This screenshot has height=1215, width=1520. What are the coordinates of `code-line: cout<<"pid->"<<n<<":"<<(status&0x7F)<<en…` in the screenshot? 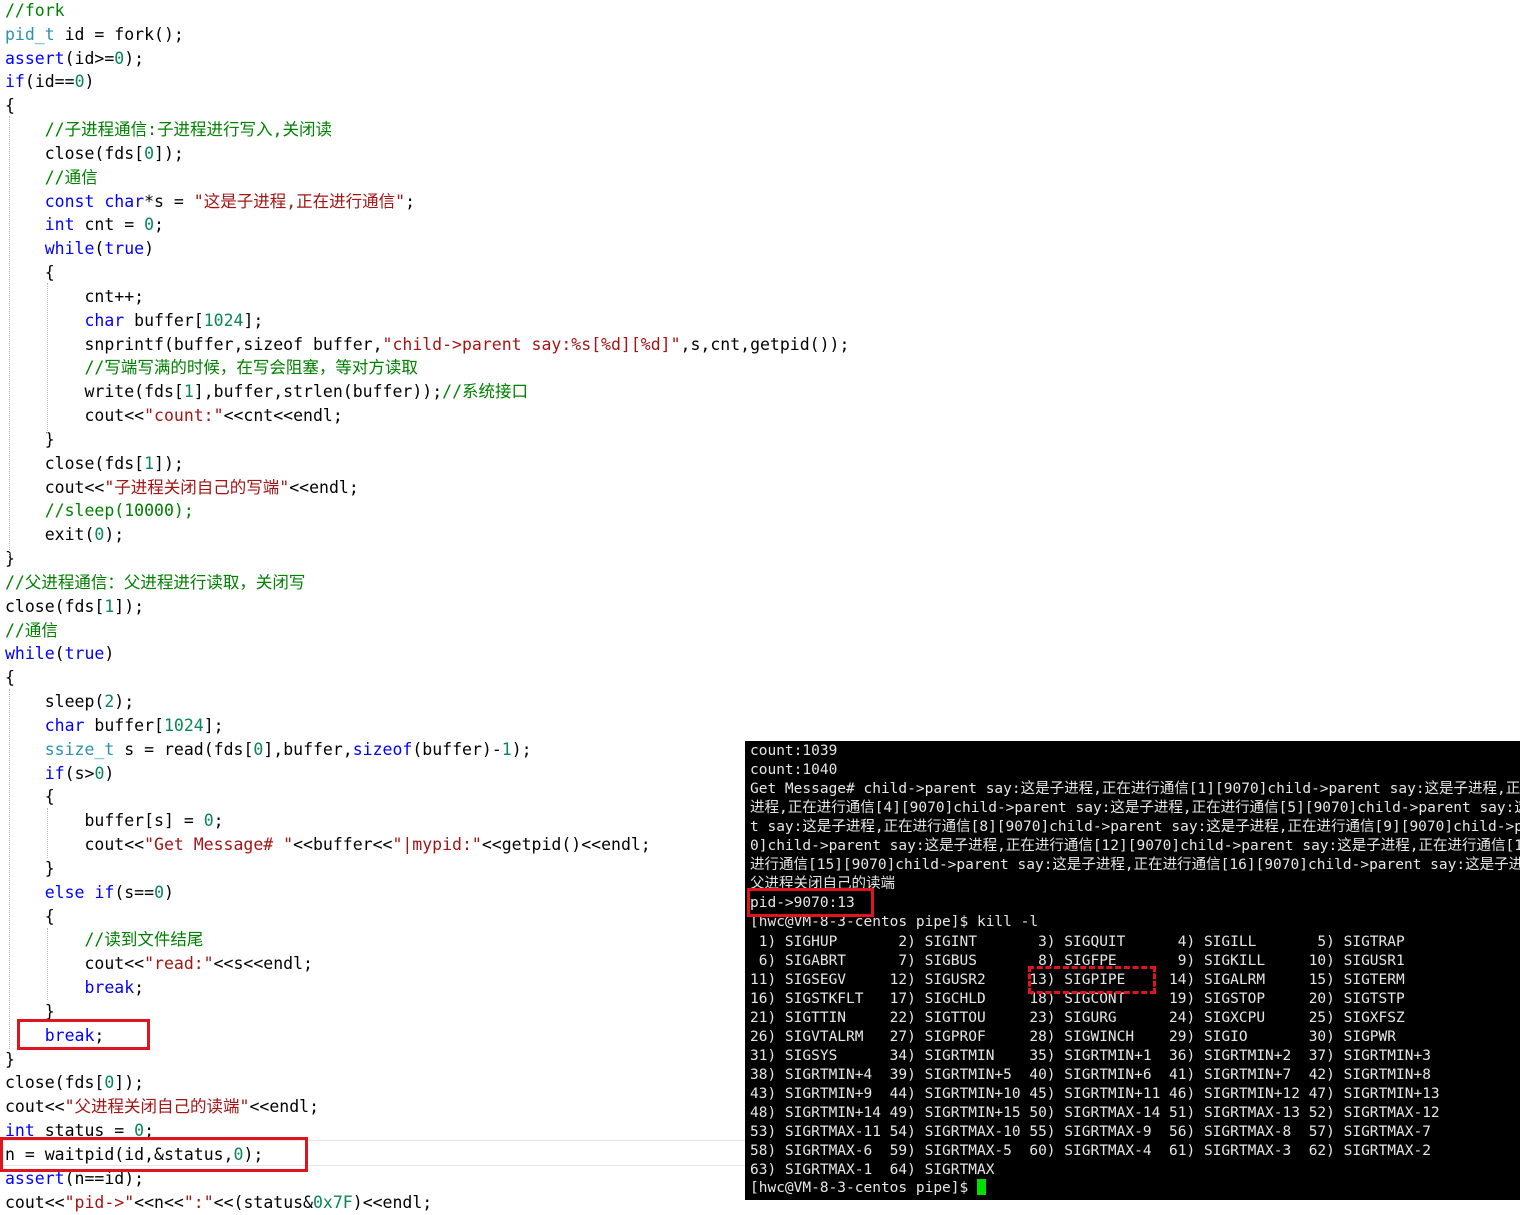 It's located at (218, 1203).